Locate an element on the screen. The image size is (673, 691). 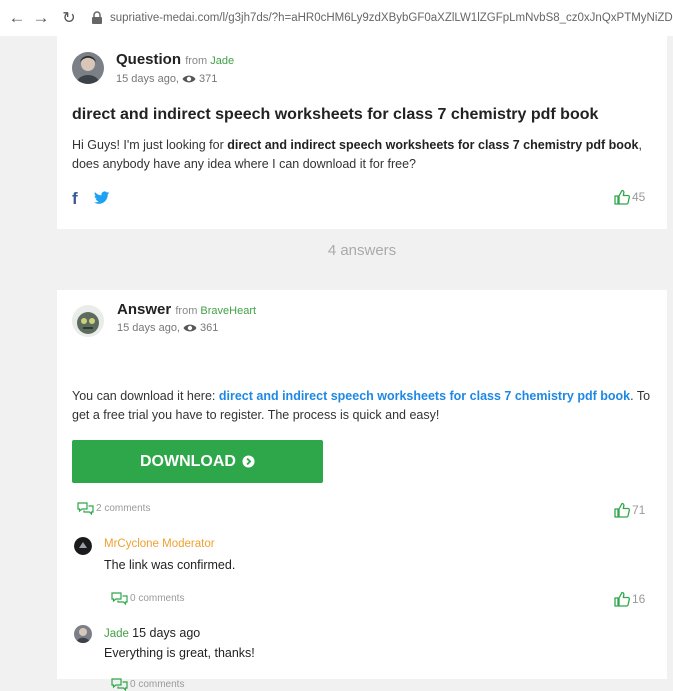
lock-icon is located at coordinates (97, 17).